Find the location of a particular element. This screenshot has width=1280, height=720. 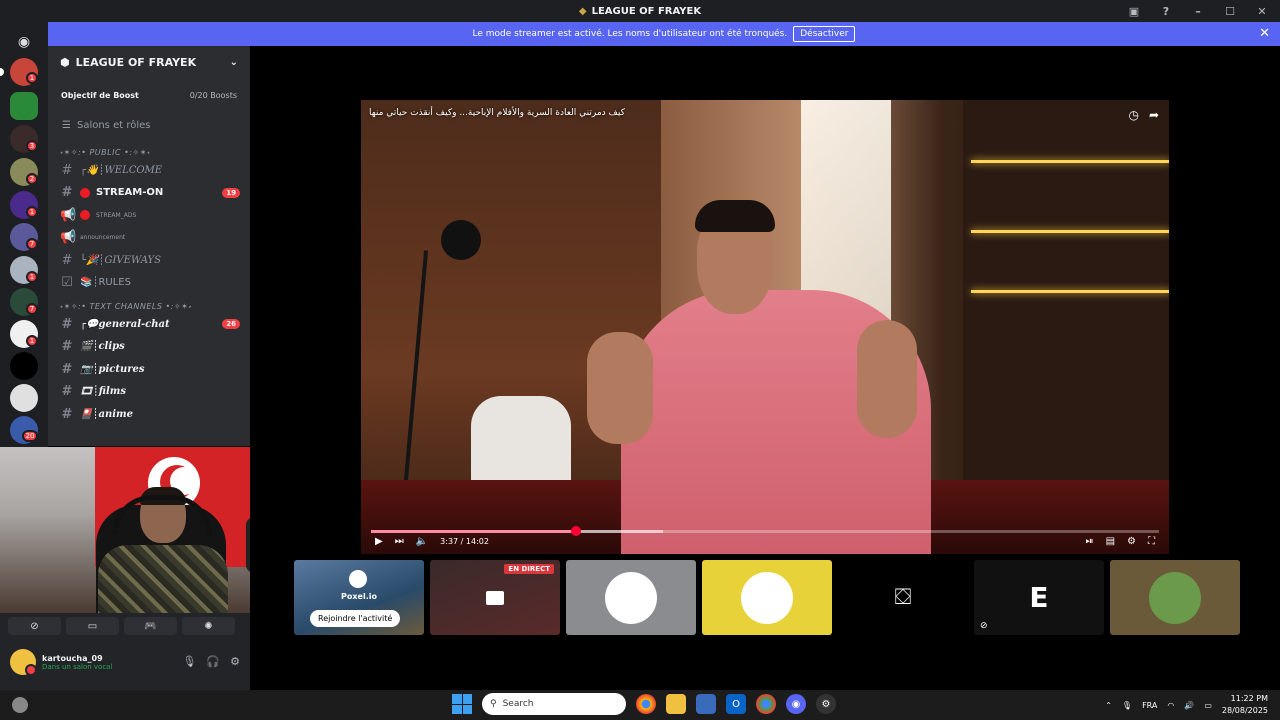

category-text-channels: ˖✶✧:• TEXT CHANNELS •:✧✶˖ is located at coordinates (149, 303).